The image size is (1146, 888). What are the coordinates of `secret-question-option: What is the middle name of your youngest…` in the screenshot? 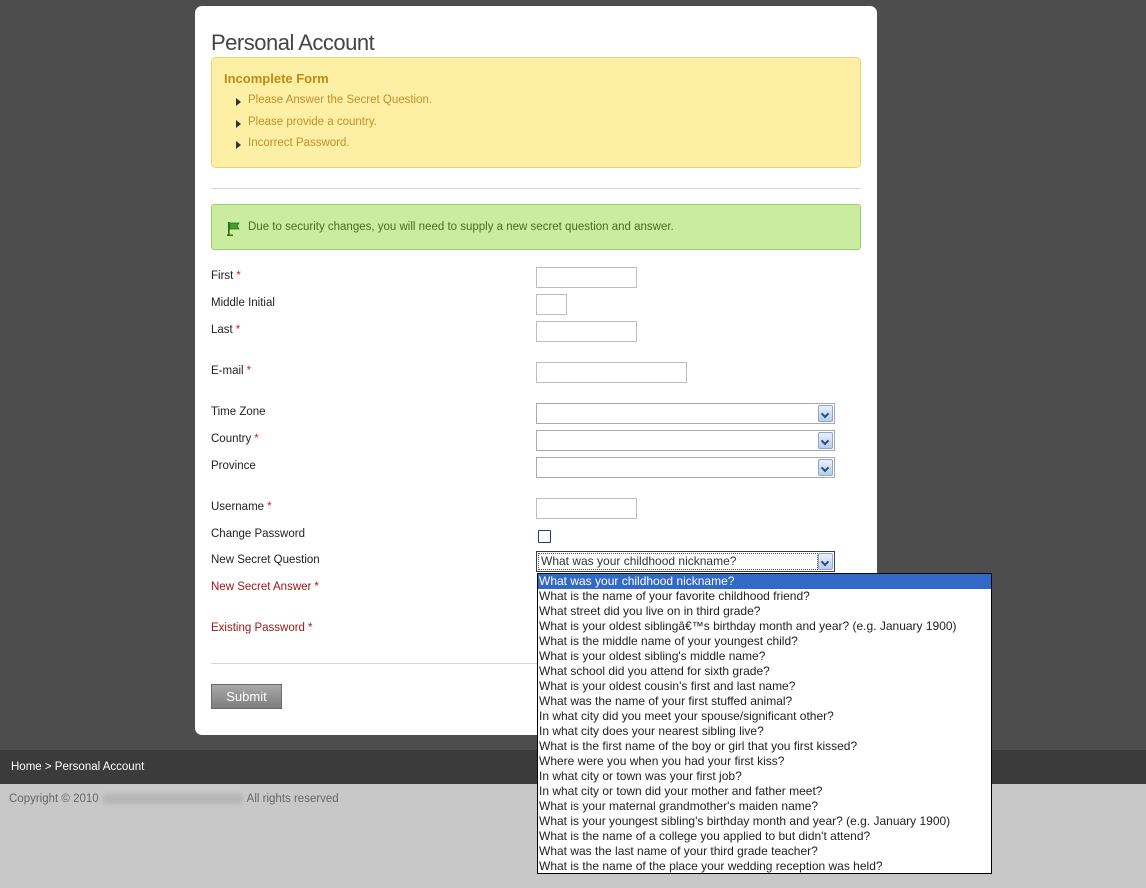 It's located at (764, 641).